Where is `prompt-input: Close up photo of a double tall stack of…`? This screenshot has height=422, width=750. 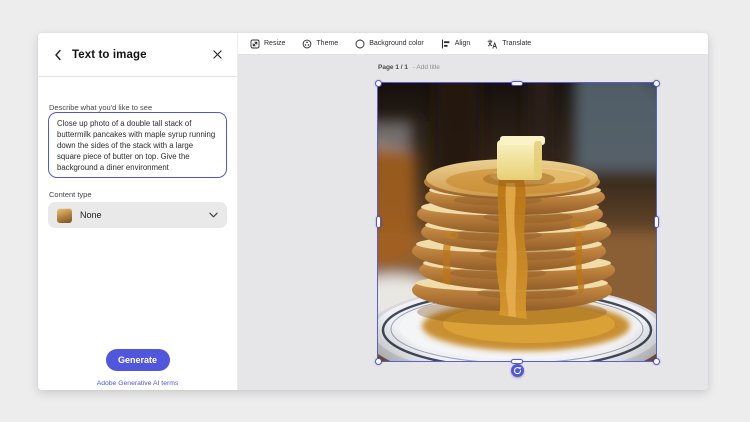 prompt-input: Close up photo of a double tall stack of… is located at coordinates (137, 145).